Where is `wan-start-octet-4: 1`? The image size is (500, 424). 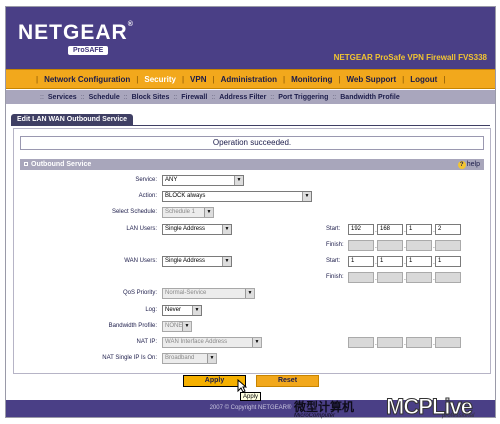
wan-start-octet-4: 1 is located at coordinates (448, 261).